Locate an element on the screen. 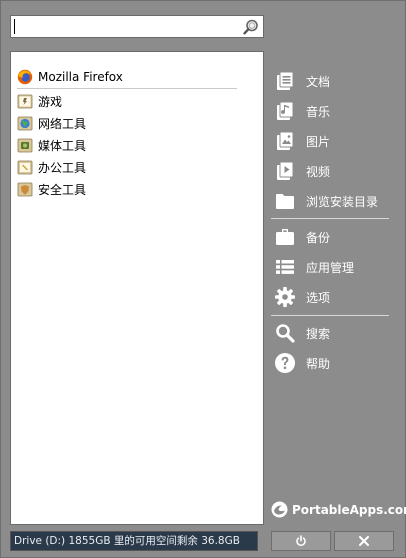 This screenshot has width=406, height=558. brand-label: PortableApps.com is located at coordinates (349, 509).